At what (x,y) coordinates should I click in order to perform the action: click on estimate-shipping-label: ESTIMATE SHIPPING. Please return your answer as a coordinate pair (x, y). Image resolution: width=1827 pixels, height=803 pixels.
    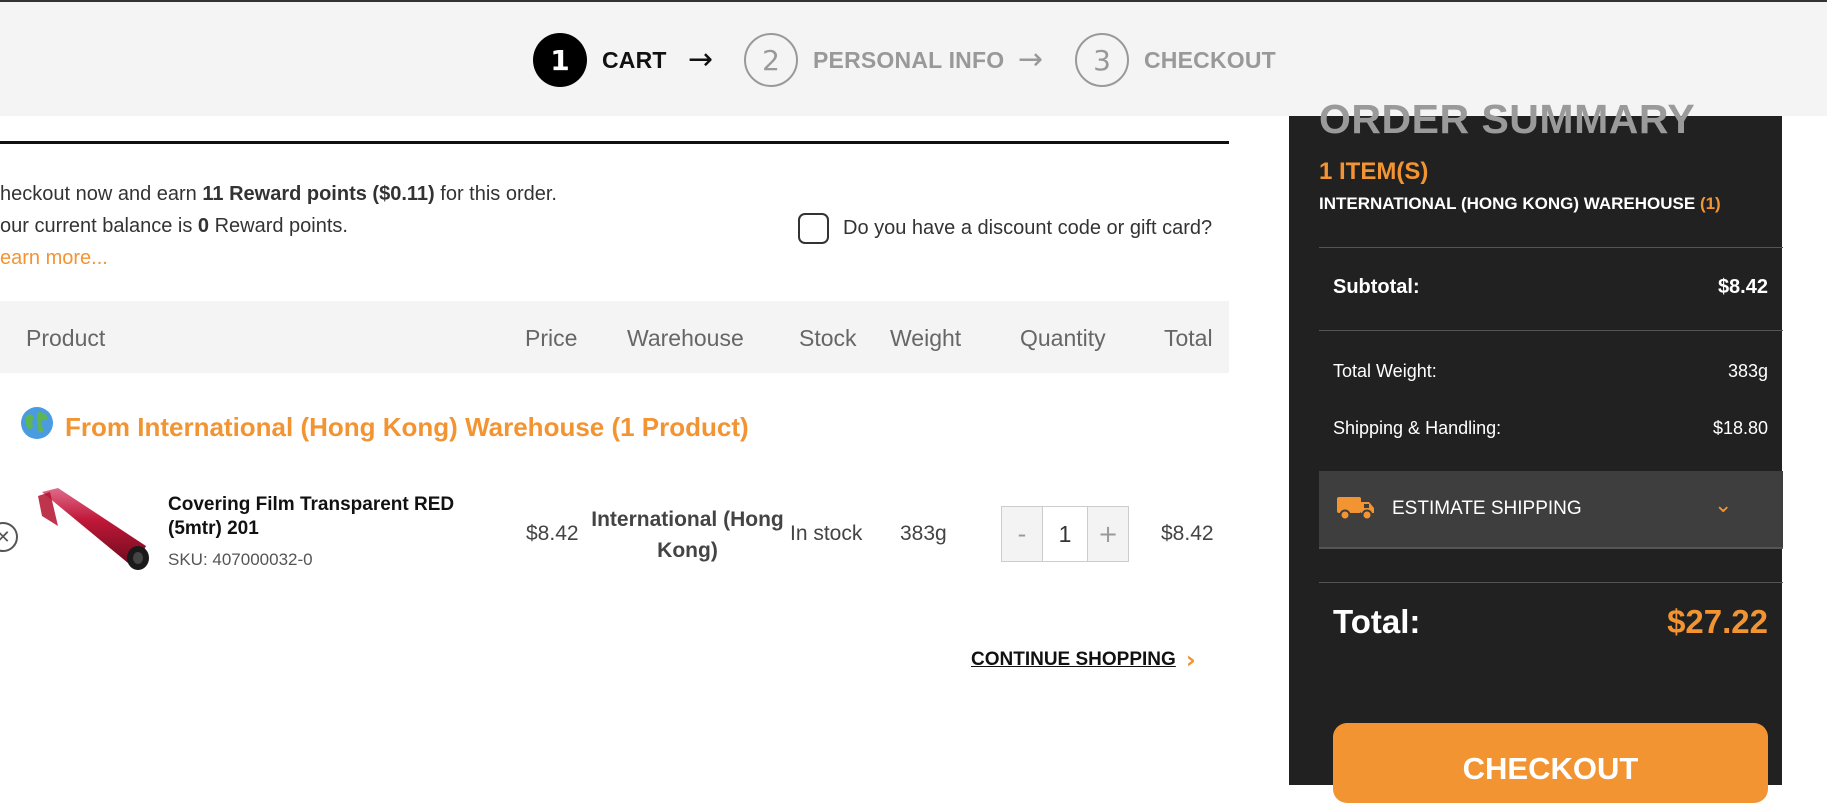
    Looking at the image, I should click on (1487, 508).